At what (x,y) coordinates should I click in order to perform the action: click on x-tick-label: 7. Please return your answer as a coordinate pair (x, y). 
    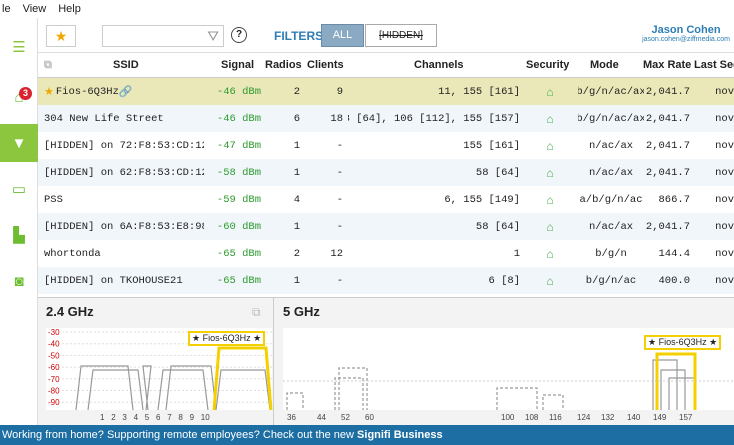
    Looking at the image, I should click on (169, 417).